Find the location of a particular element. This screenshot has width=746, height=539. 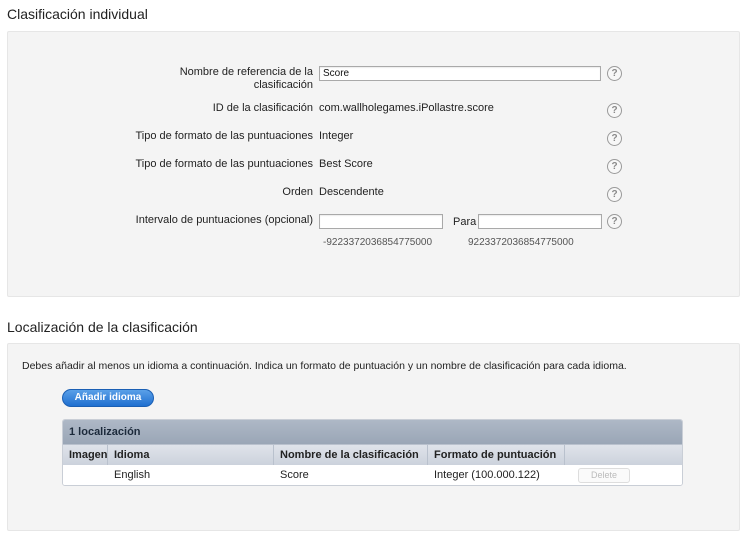

delete-button: Delete is located at coordinates (604, 475).